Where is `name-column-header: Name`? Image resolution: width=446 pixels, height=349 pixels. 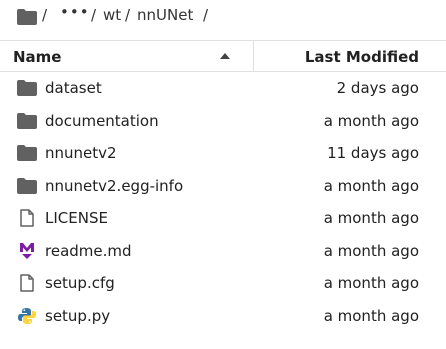 name-column-header: Name is located at coordinates (127, 56).